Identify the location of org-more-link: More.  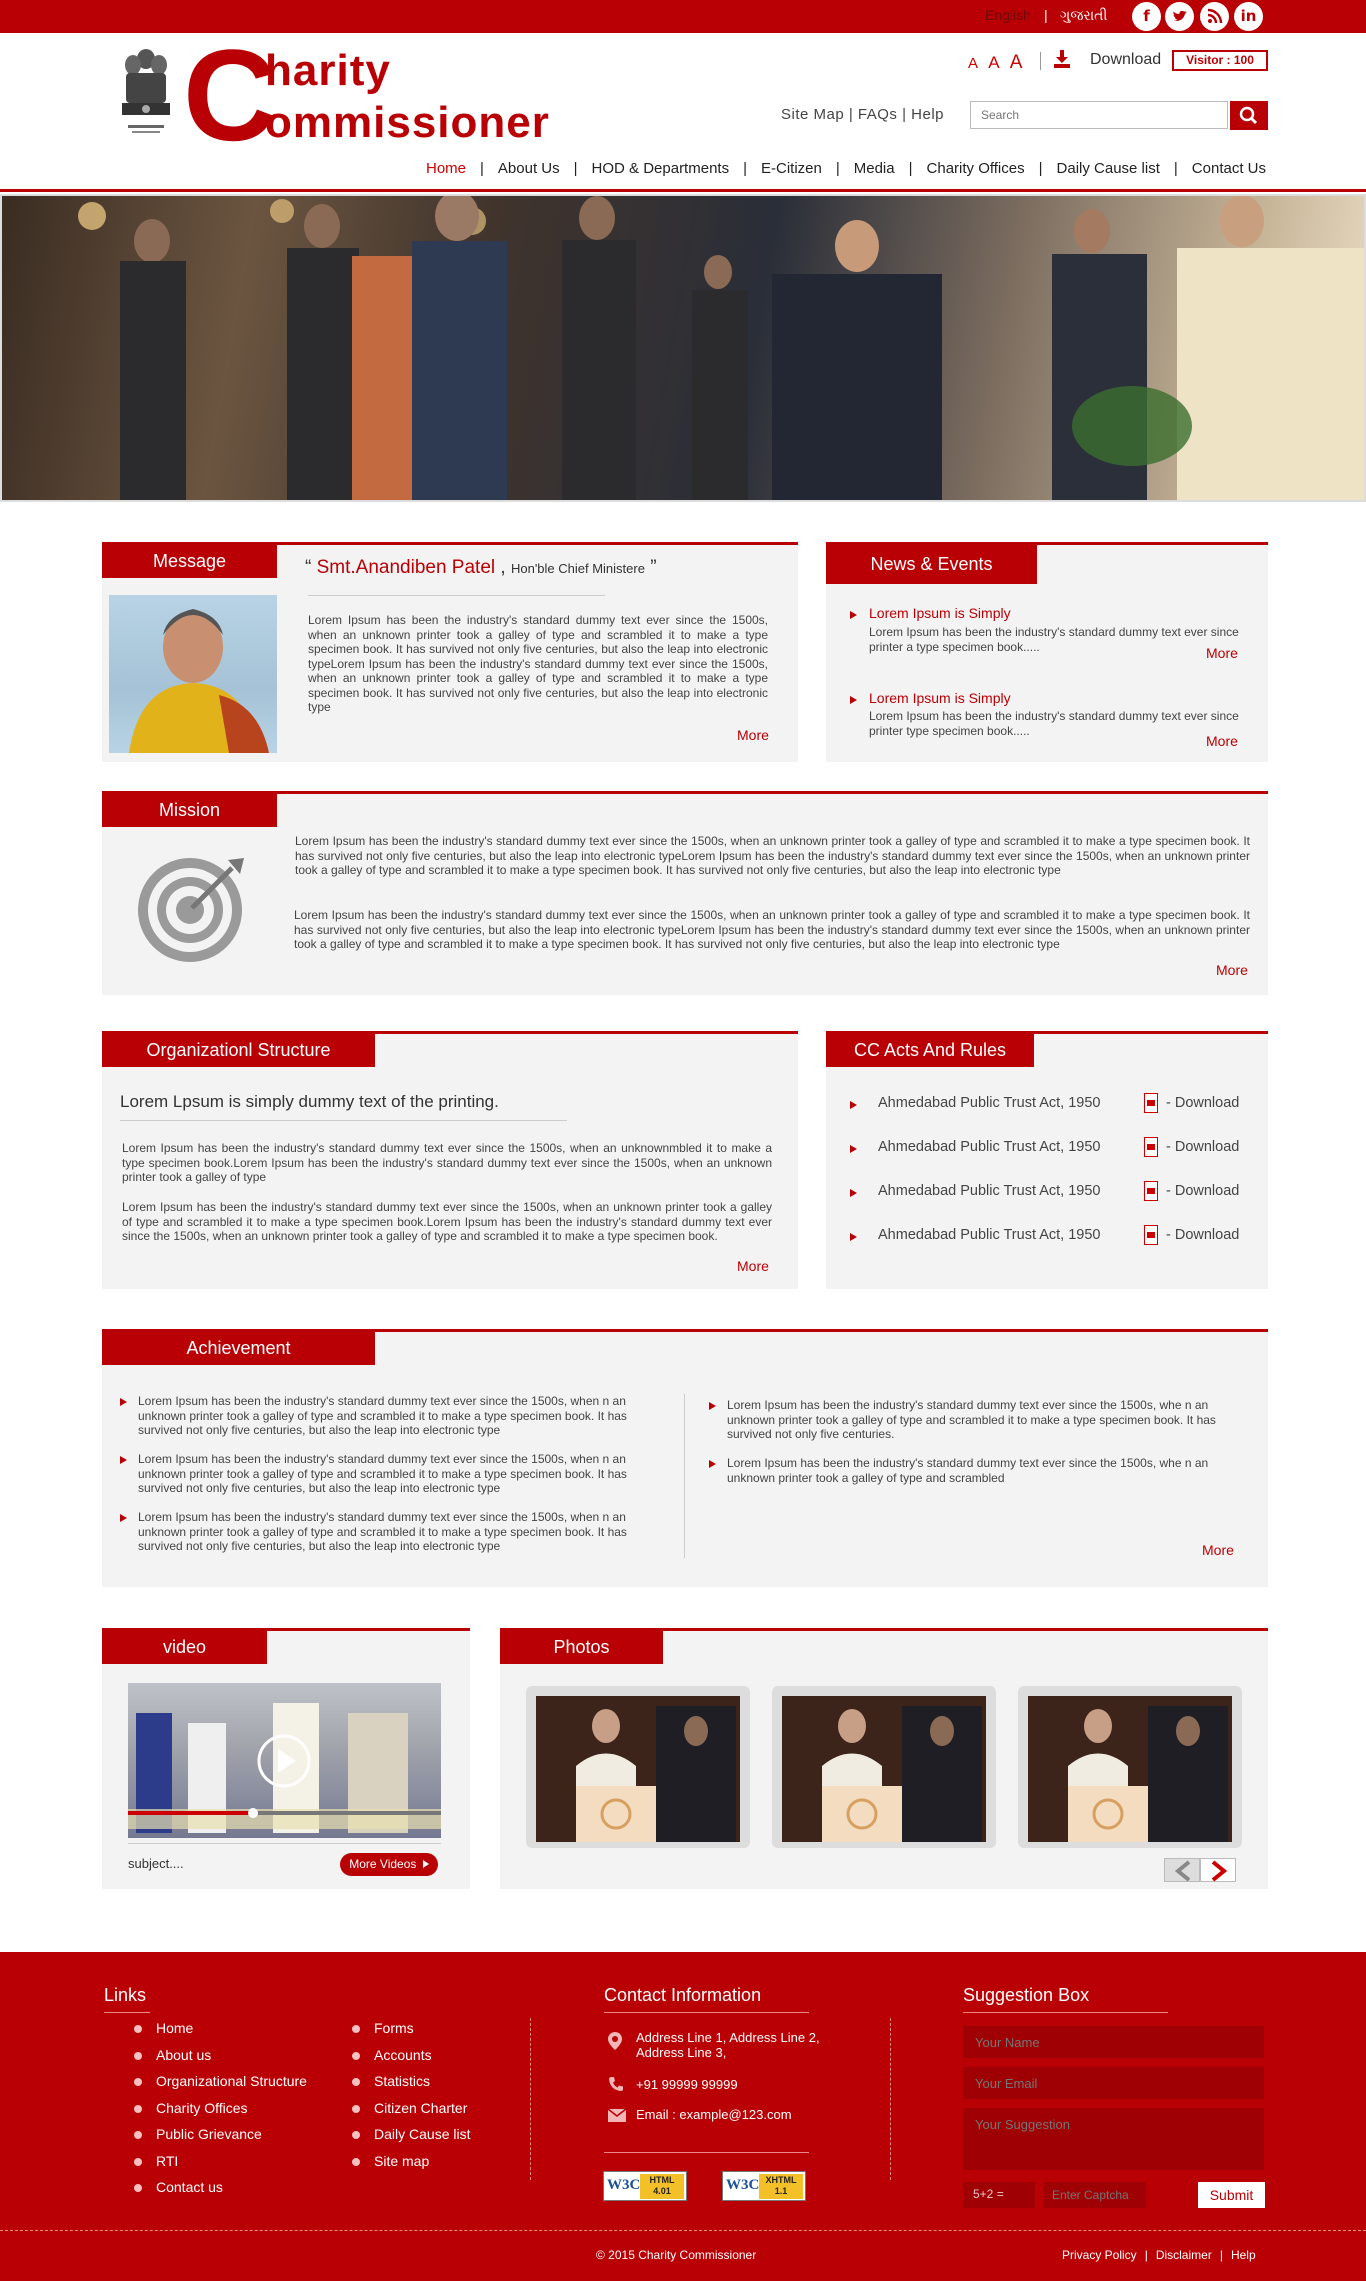
(753, 1266).